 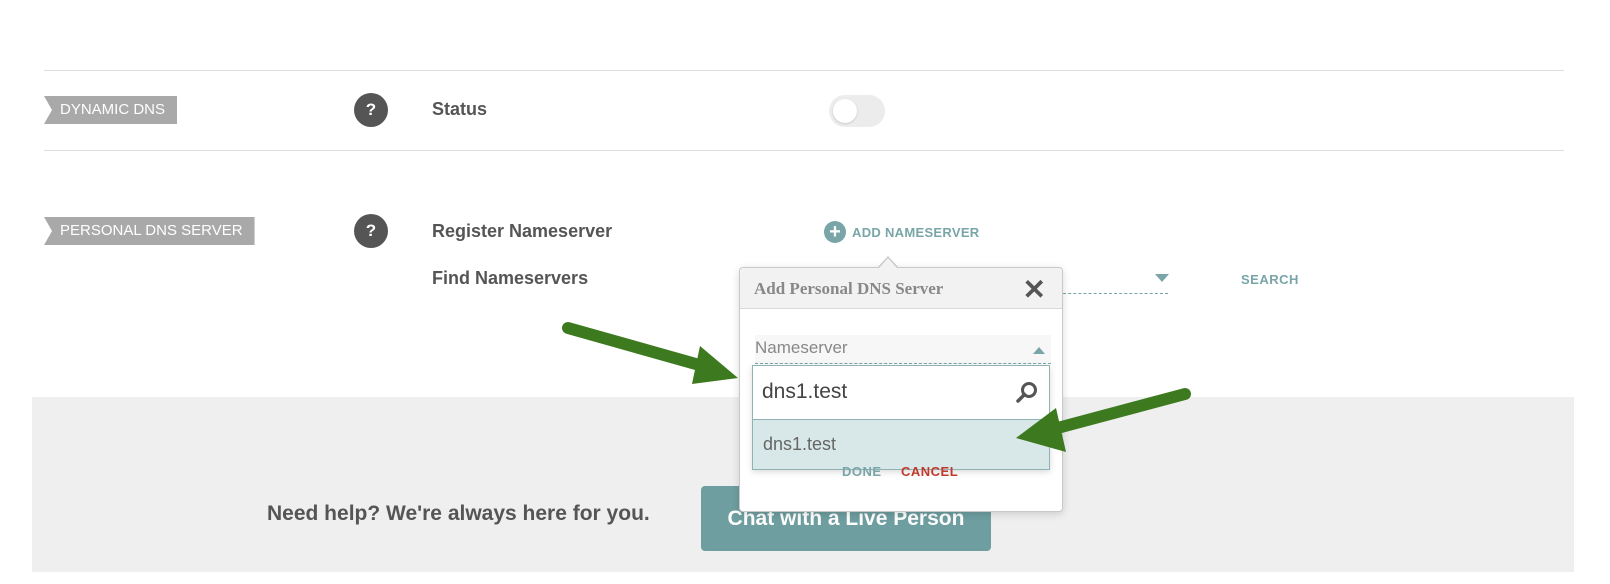 What do you see at coordinates (1034, 289) in the screenshot?
I see `close-icon: ✕` at bounding box center [1034, 289].